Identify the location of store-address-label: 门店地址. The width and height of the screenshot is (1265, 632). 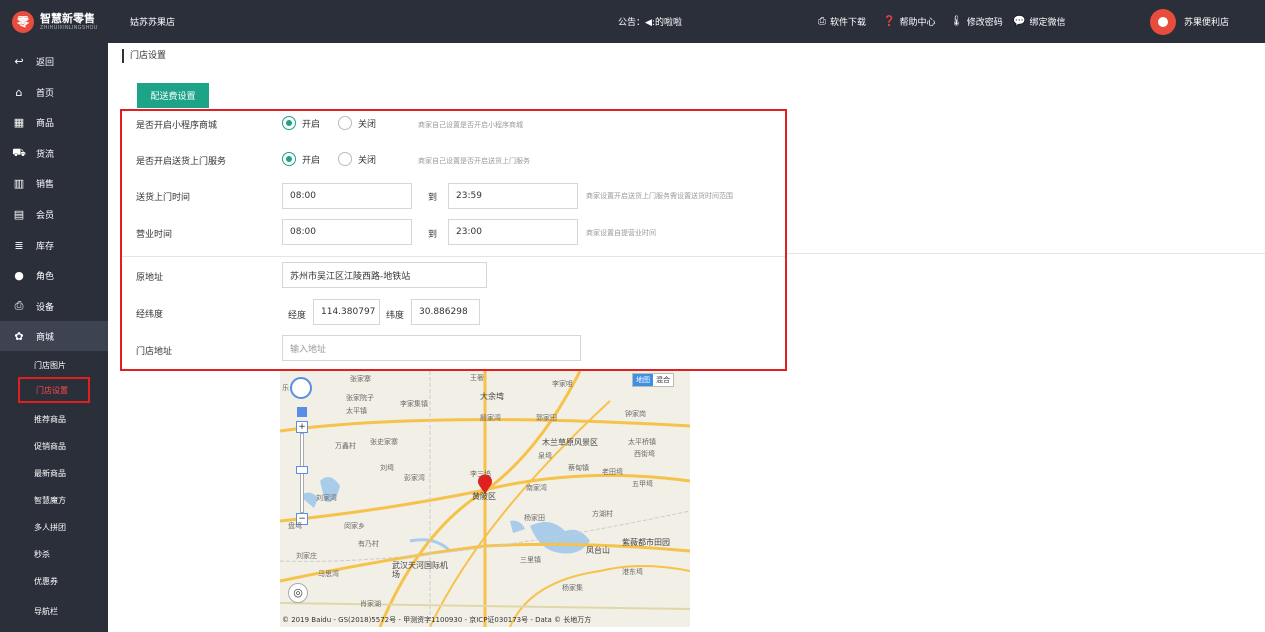
(154, 352).